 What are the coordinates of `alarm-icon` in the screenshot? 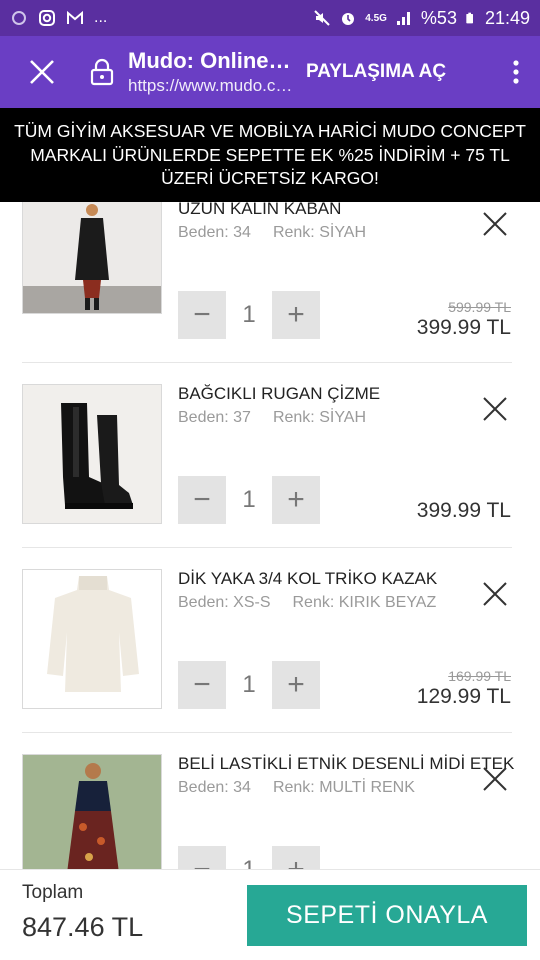 It's located at (348, 19).